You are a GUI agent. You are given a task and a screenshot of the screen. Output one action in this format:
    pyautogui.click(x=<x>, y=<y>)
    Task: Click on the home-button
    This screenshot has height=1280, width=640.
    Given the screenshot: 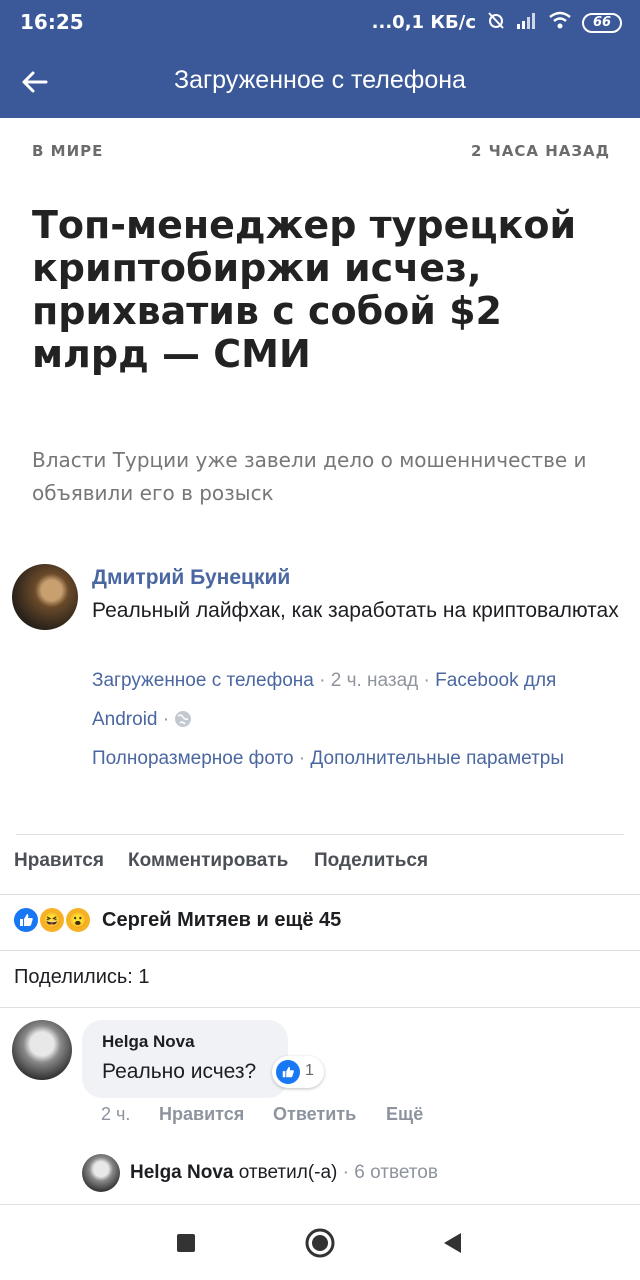 What is the action you would take?
    pyautogui.click(x=320, y=1243)
    